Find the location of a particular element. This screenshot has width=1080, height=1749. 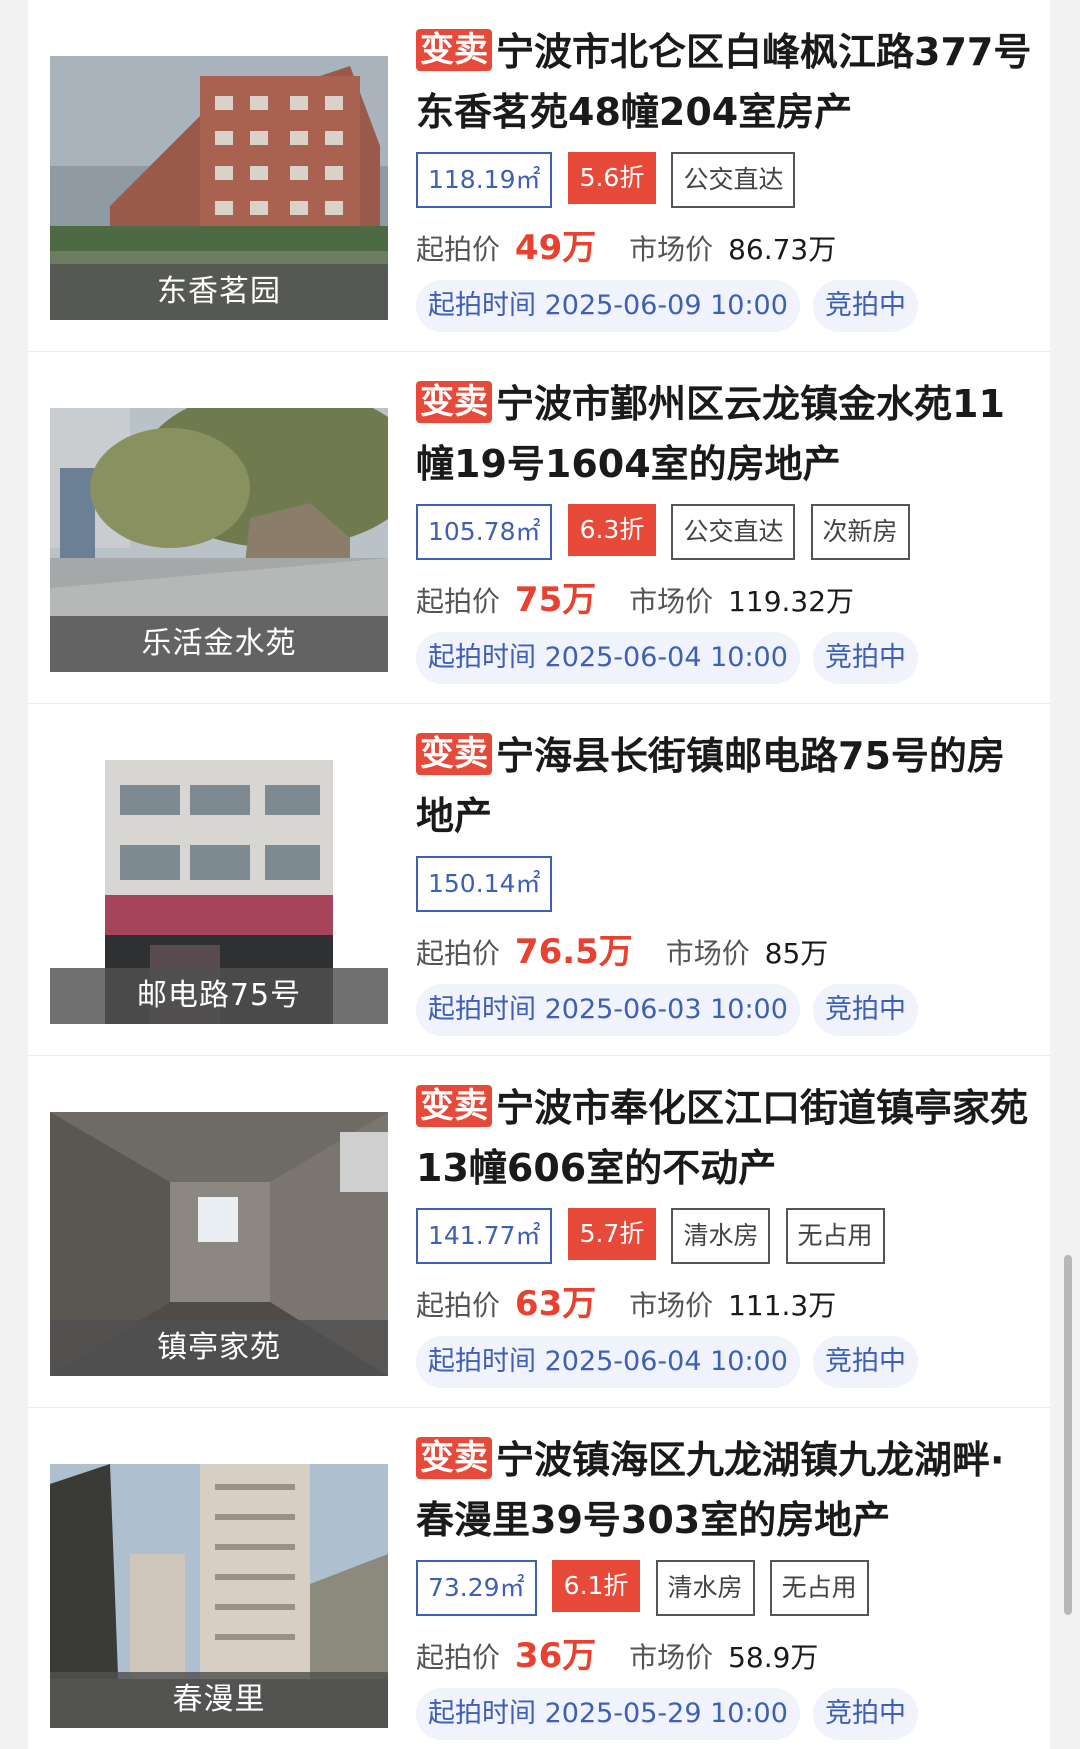

tag-row: 118.19㎡ 5.6折 公交直达 is located at coordinates (726, 181).